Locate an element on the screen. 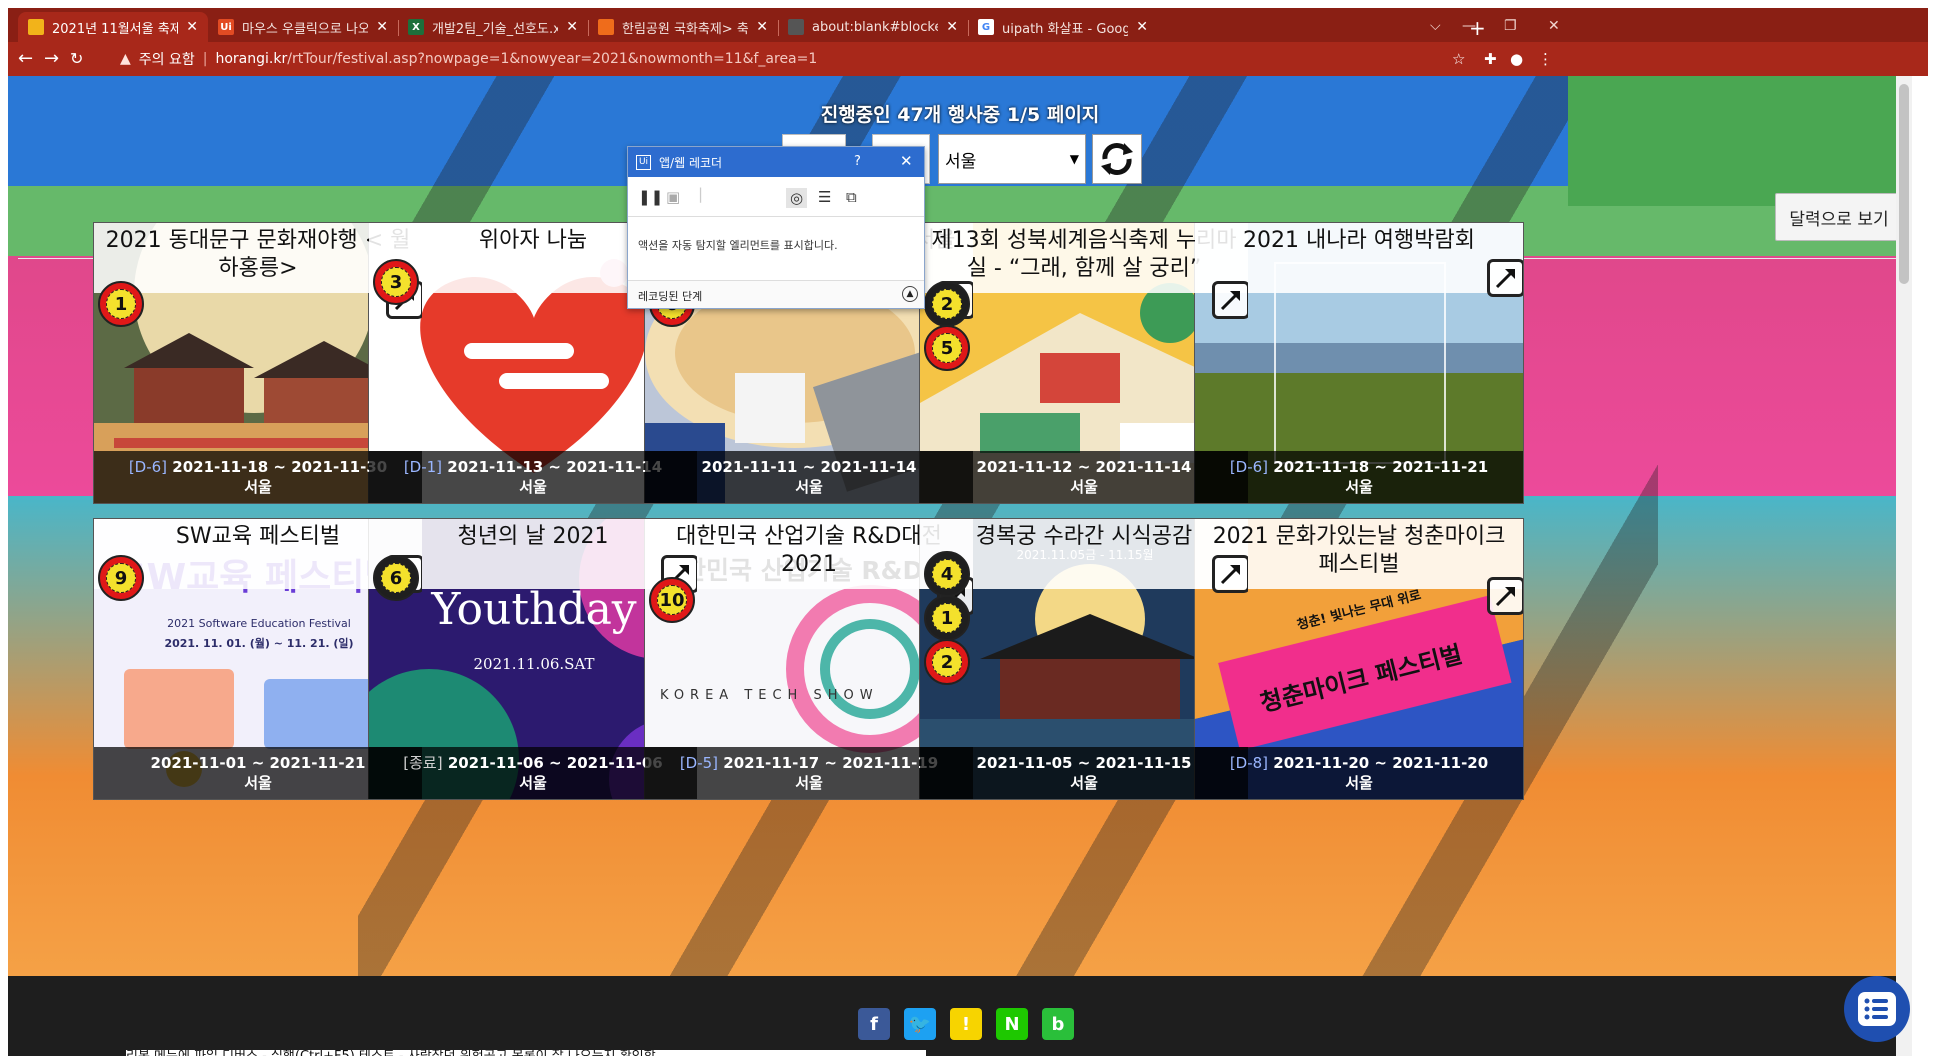 The image size is (1936, 1056). twitter-icon: 🐦 is located at coordinates (920, 1024).